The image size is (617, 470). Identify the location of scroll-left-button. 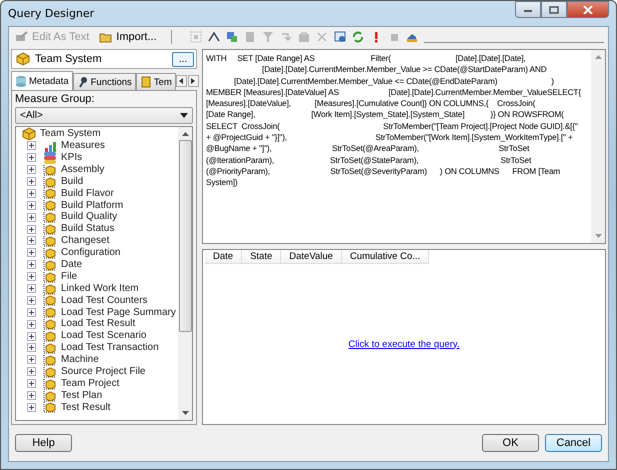
(181, 80).